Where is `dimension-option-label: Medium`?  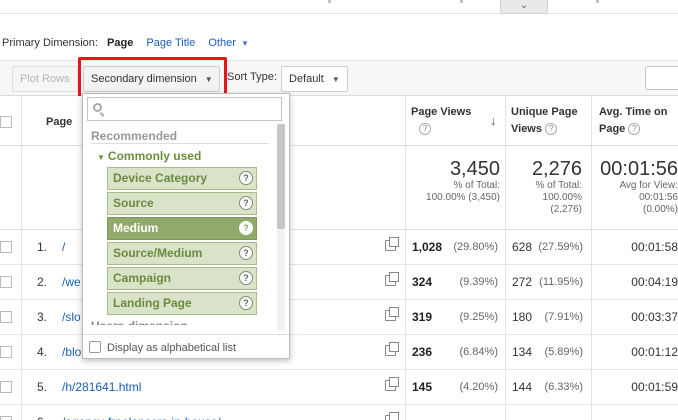 dimension-option-label: Medium is located at coordinates (136, 228).